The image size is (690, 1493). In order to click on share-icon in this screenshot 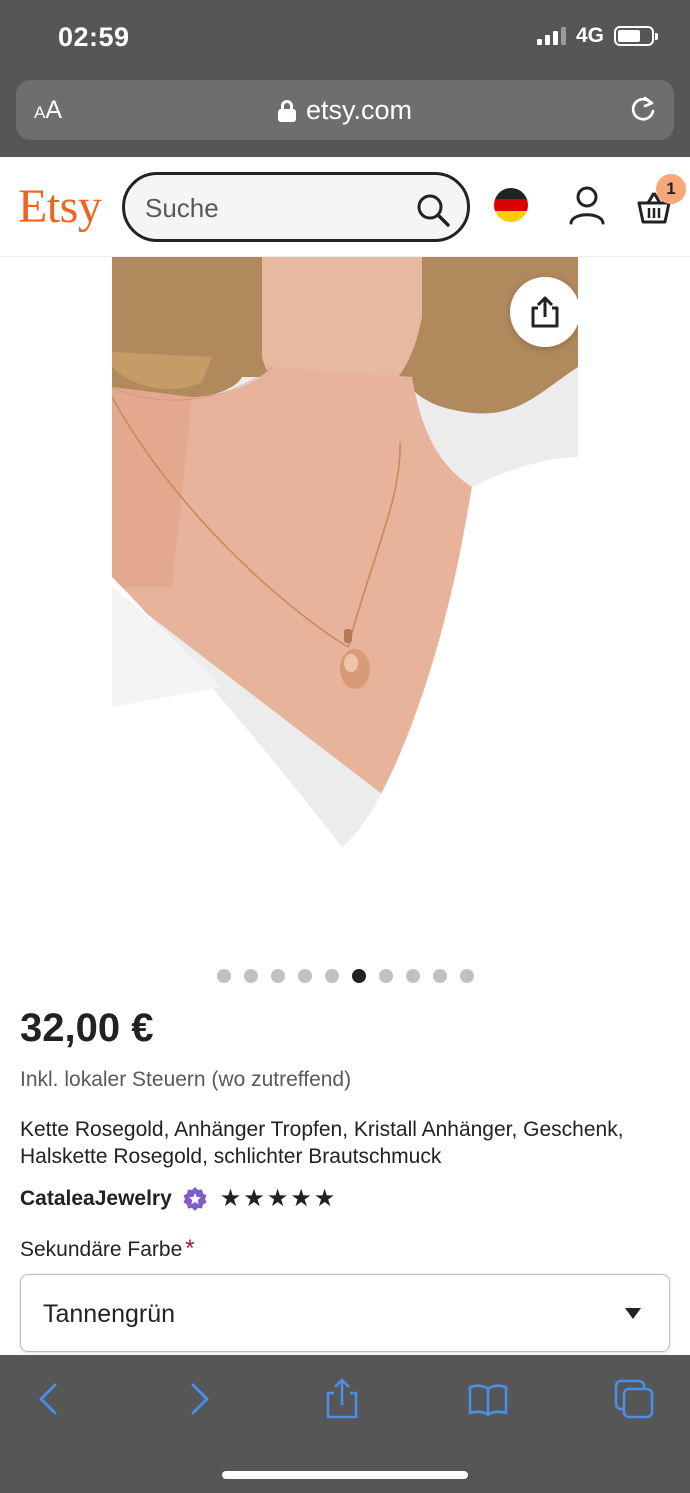, I will do `click(545, 312)`.